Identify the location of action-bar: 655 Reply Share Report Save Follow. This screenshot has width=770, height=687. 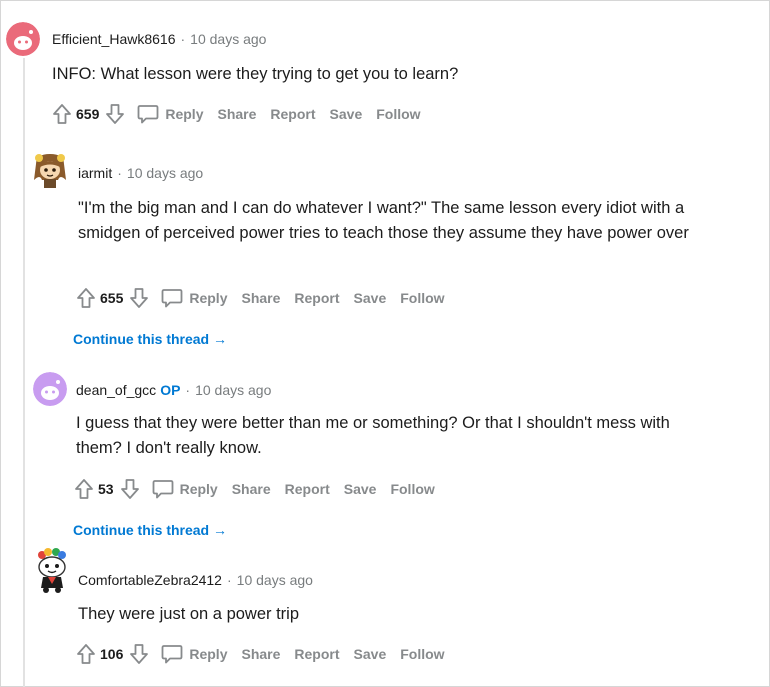
(260, 298).